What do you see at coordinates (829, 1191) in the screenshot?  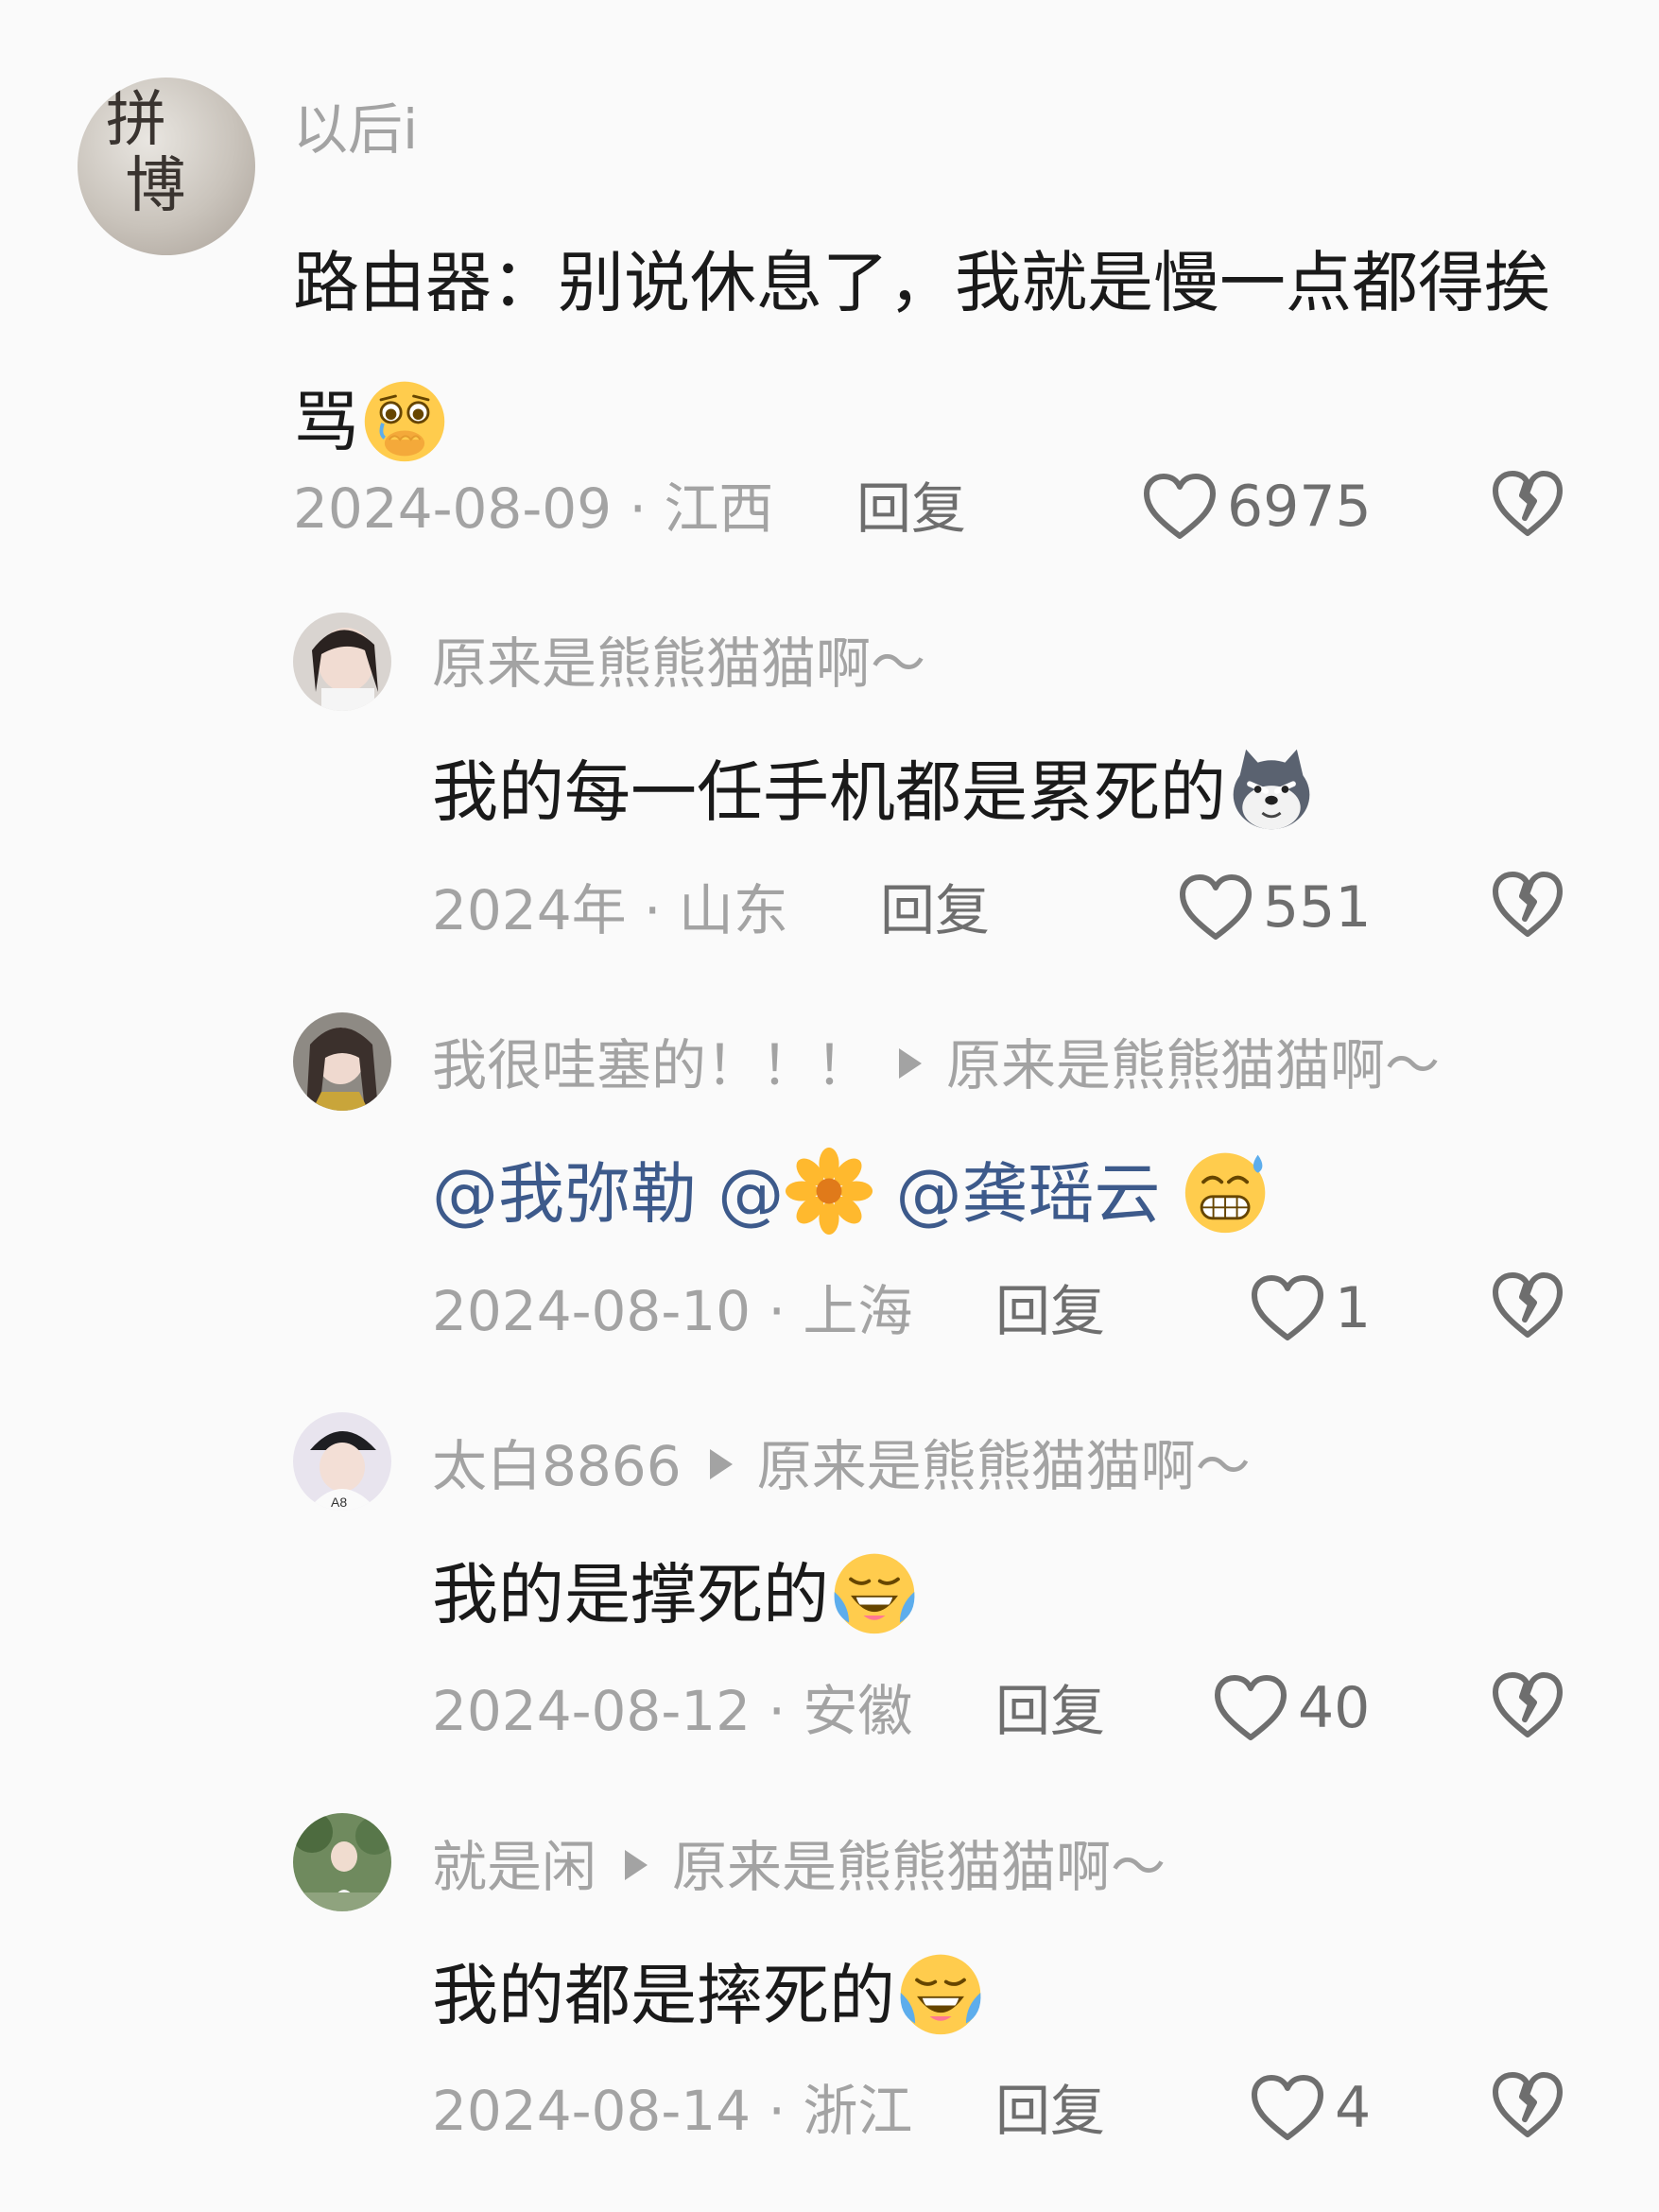 I see `flower-emoji` at bounding box center [829, 1191].